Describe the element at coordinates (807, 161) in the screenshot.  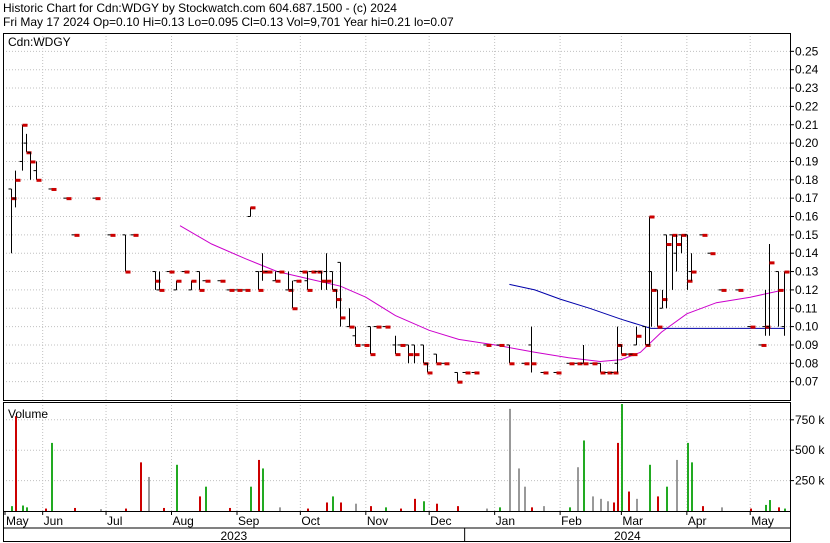
I see `price-tick-label: 0.19` at that location.